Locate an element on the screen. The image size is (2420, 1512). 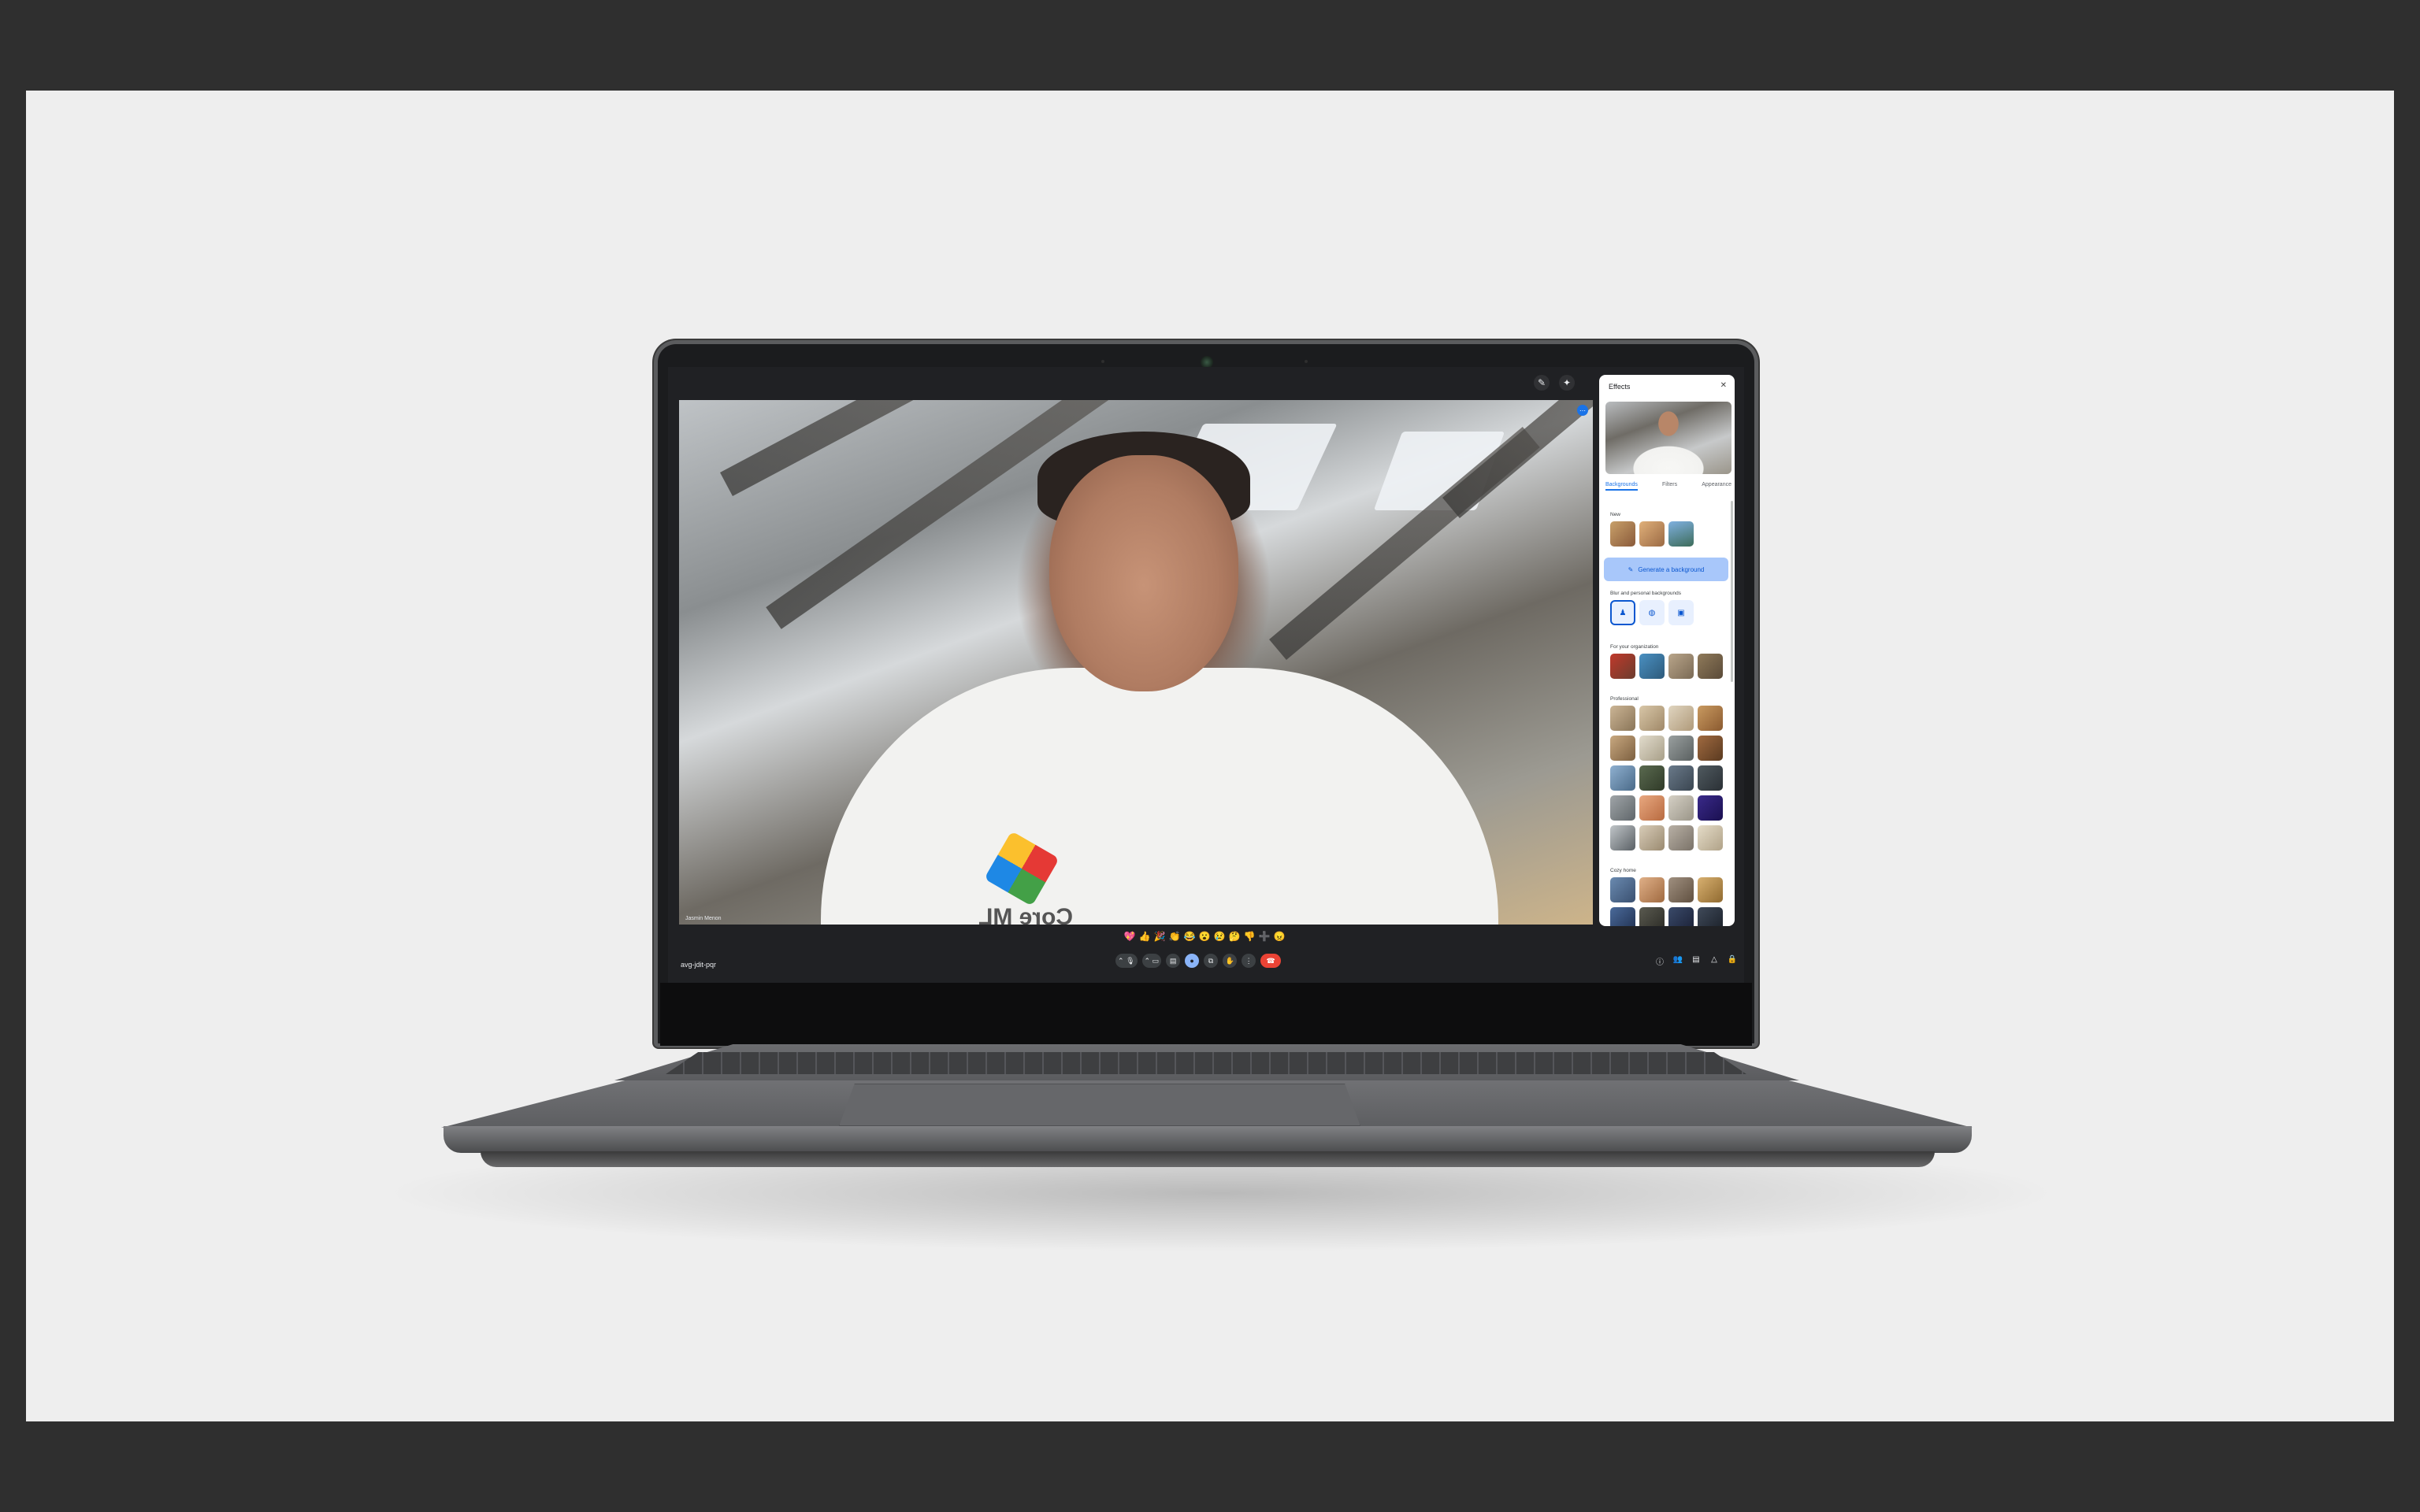
raise-hand-button: ✋ is located at coordinates (1230, 961).